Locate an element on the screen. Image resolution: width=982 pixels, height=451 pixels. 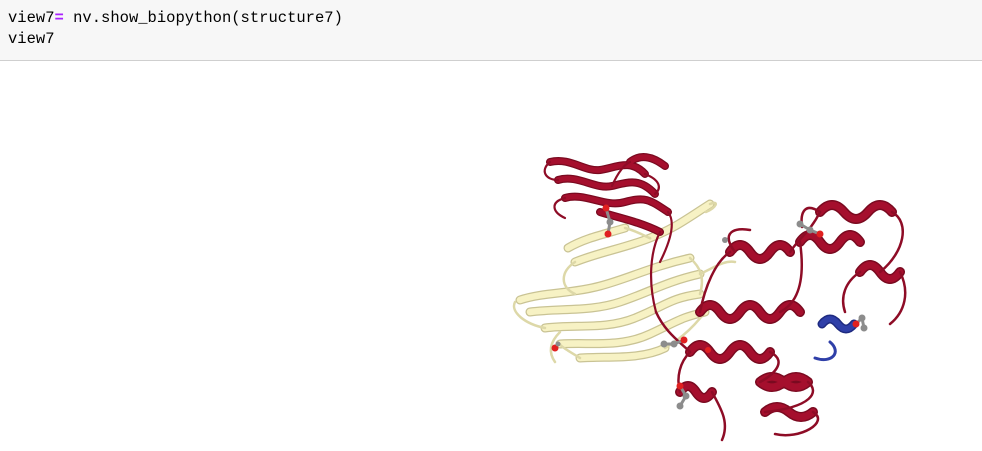
code-call: nv.show_biopython(structure7) is located at coordinates (203, 18).